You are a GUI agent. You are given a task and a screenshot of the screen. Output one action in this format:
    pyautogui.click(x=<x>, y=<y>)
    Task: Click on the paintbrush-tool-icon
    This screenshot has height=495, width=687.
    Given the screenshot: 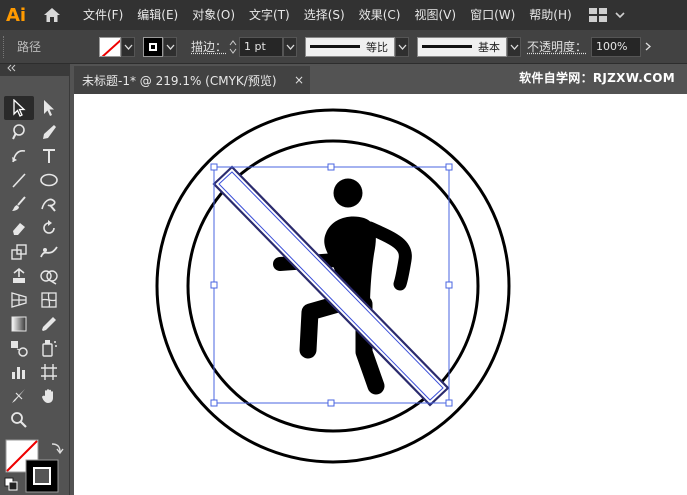 What is the action you would take?
    pyautogui.click(x=19, y=204)
    